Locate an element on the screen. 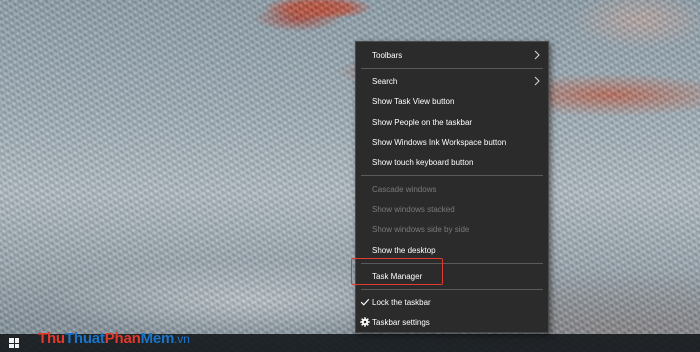  watermark-part: Mem is located at coordinates (157, 338).